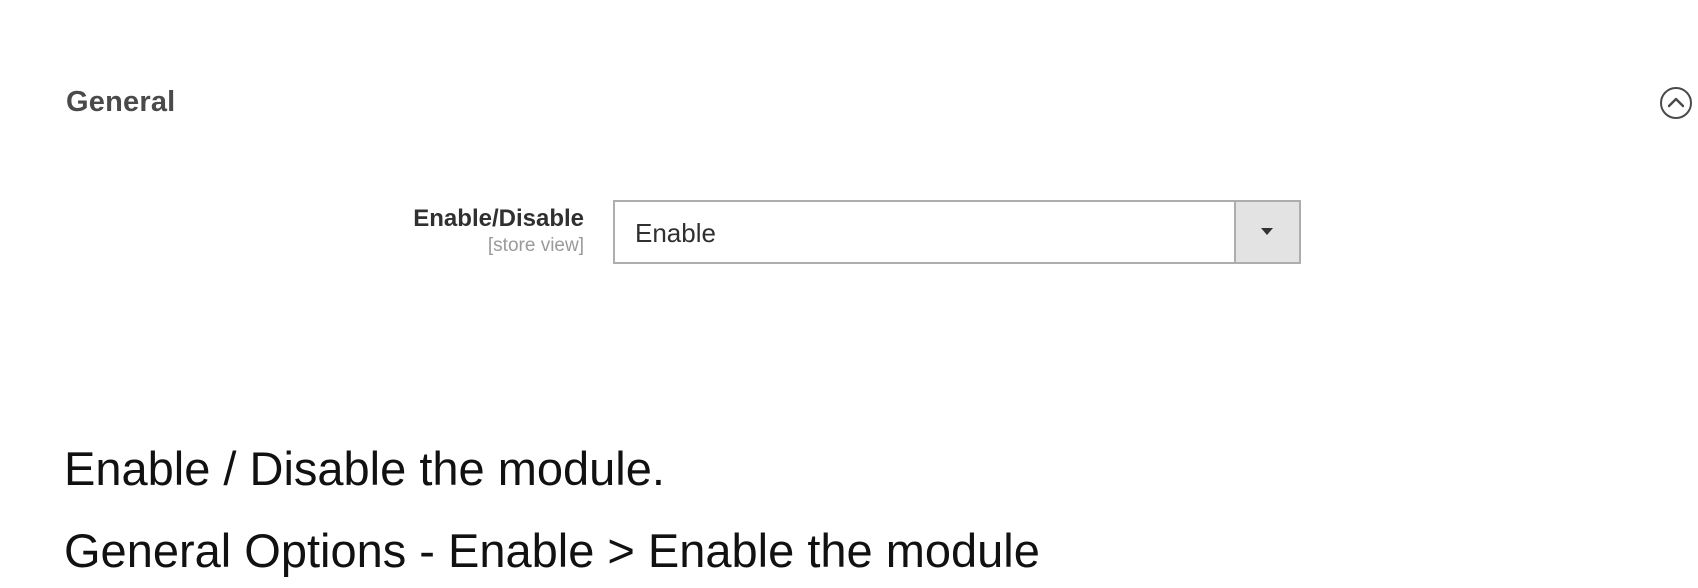 Image resolution: width=1698 pixels, height=588 pixels. I want to click on caret-down-icon, so click(1267, 231).